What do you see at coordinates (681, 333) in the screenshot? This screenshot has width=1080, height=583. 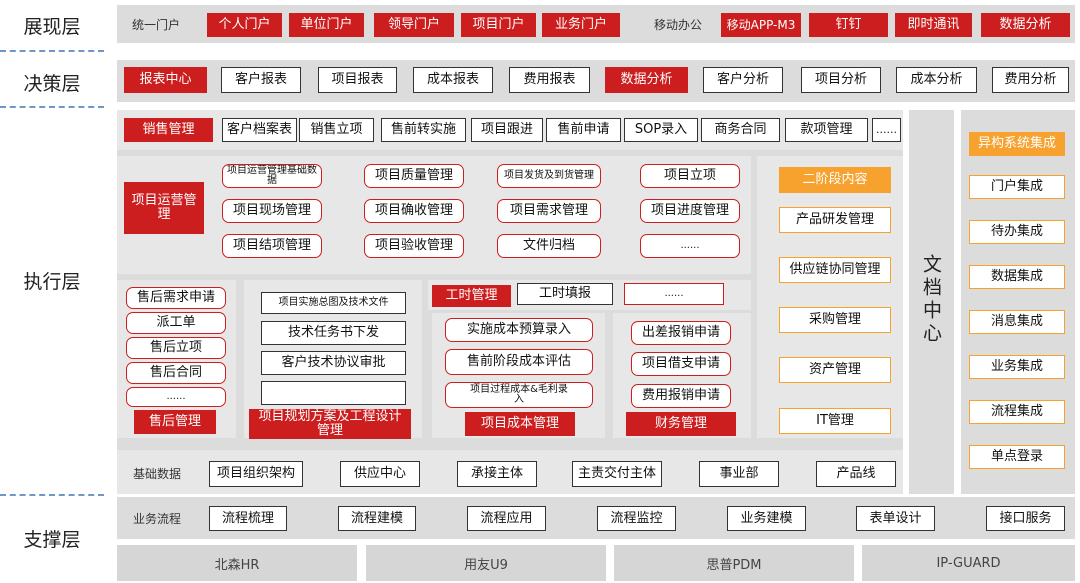 I see `travel-reimburse: 出差报销申请` at bounding box center [681, 333].